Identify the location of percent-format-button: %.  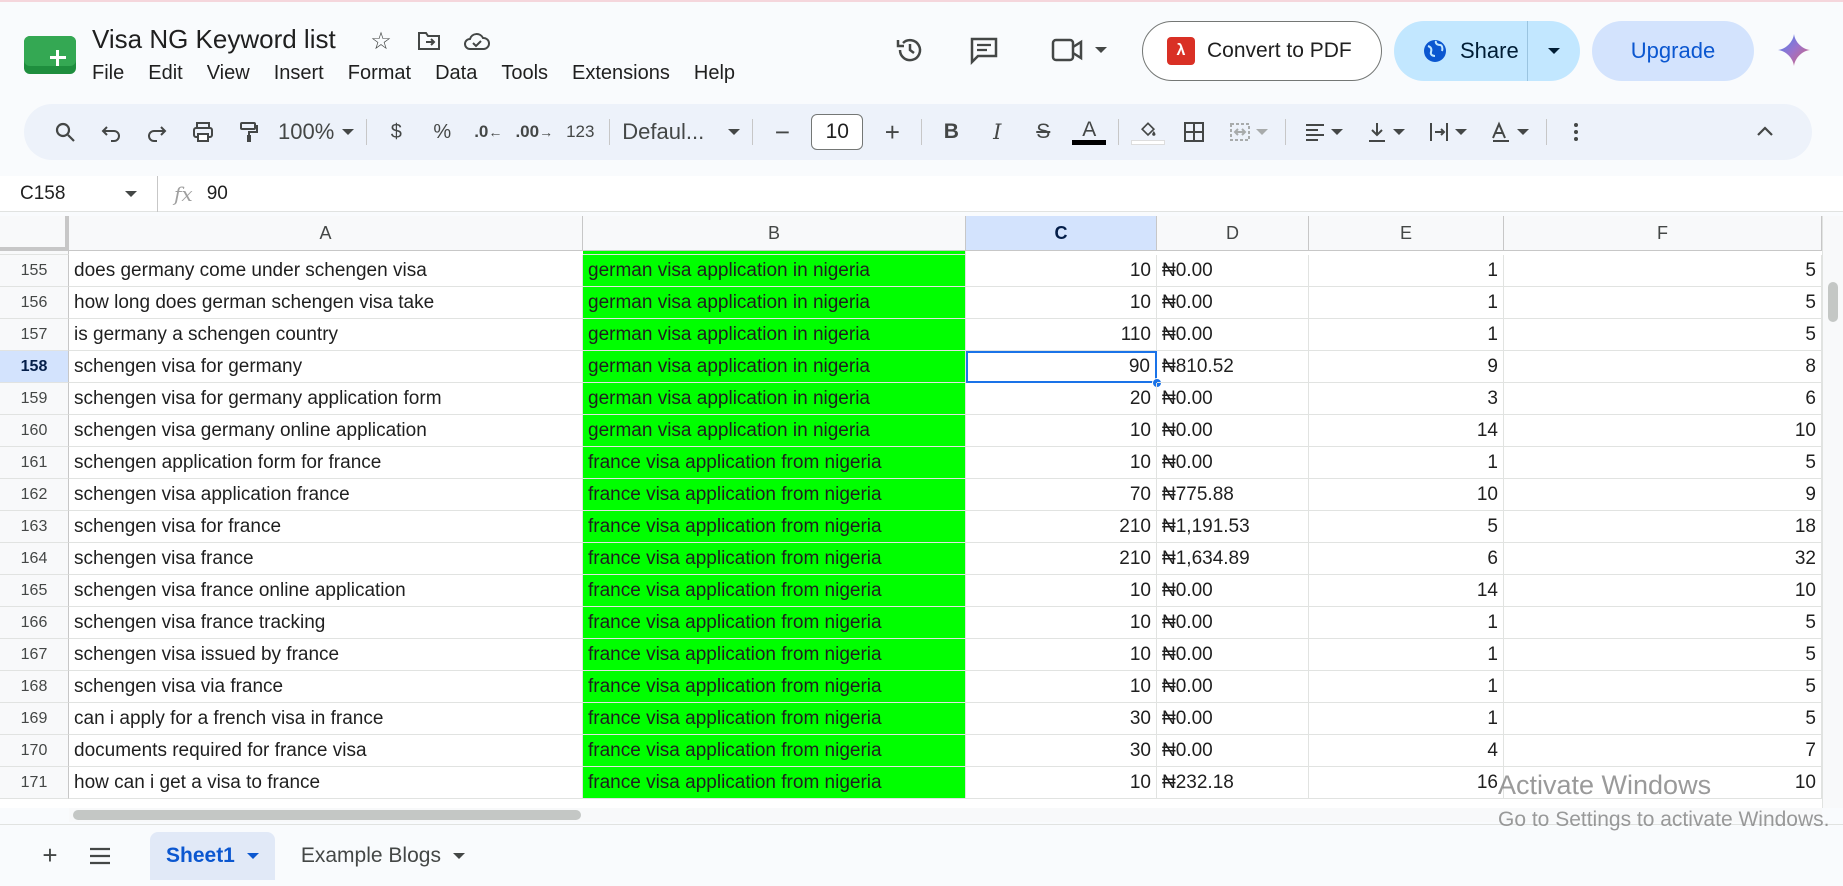
(442, 132).